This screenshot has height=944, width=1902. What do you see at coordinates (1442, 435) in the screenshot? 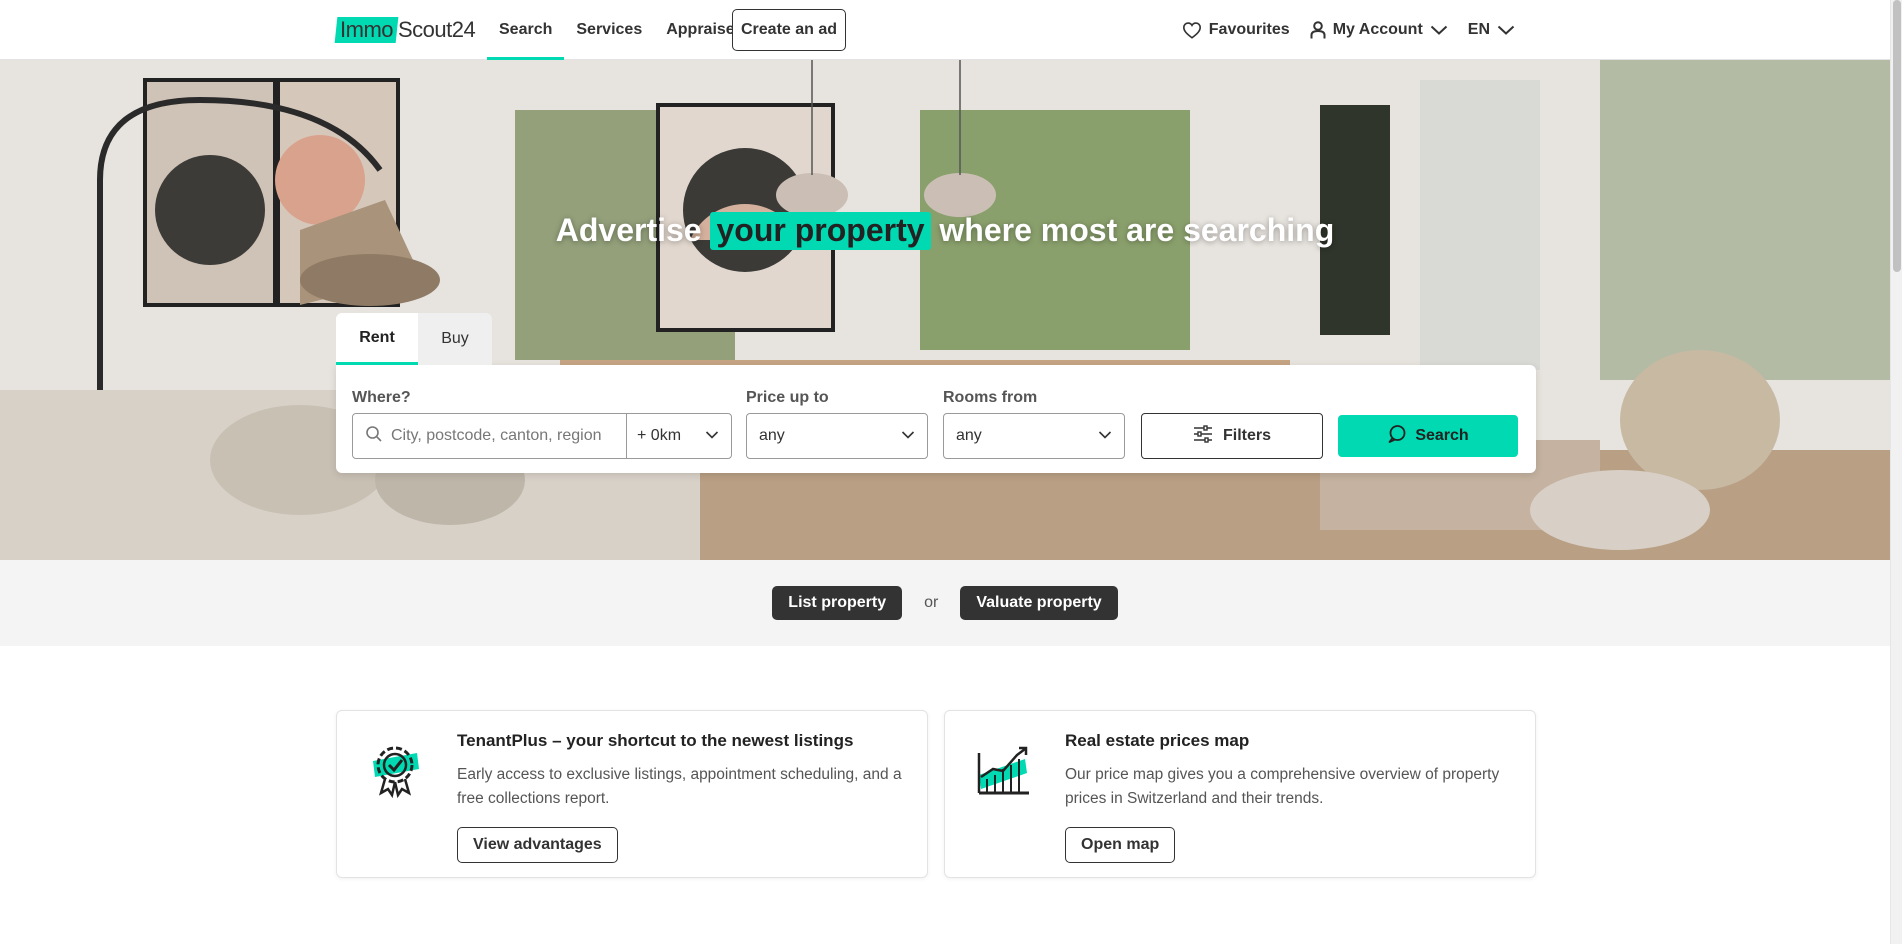
I see `search-button-label: Search` at bounding box center [1442, 435].